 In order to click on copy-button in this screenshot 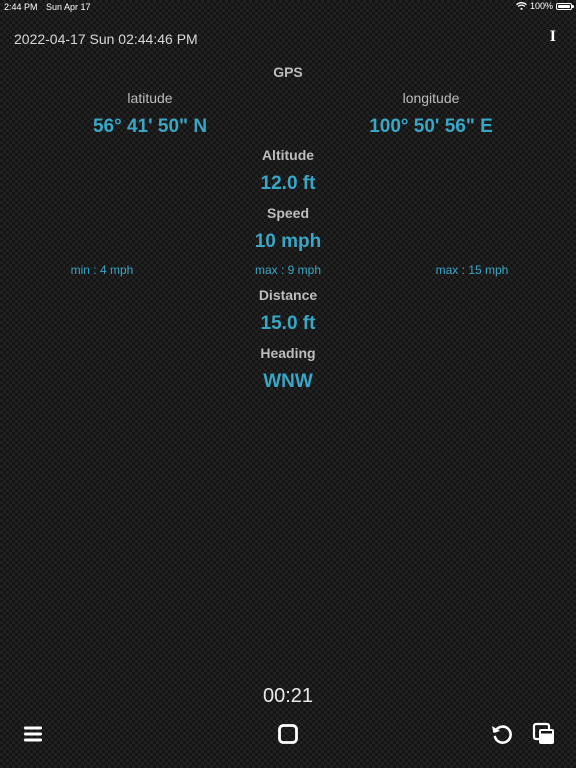, I will do `click(544, 734)`.